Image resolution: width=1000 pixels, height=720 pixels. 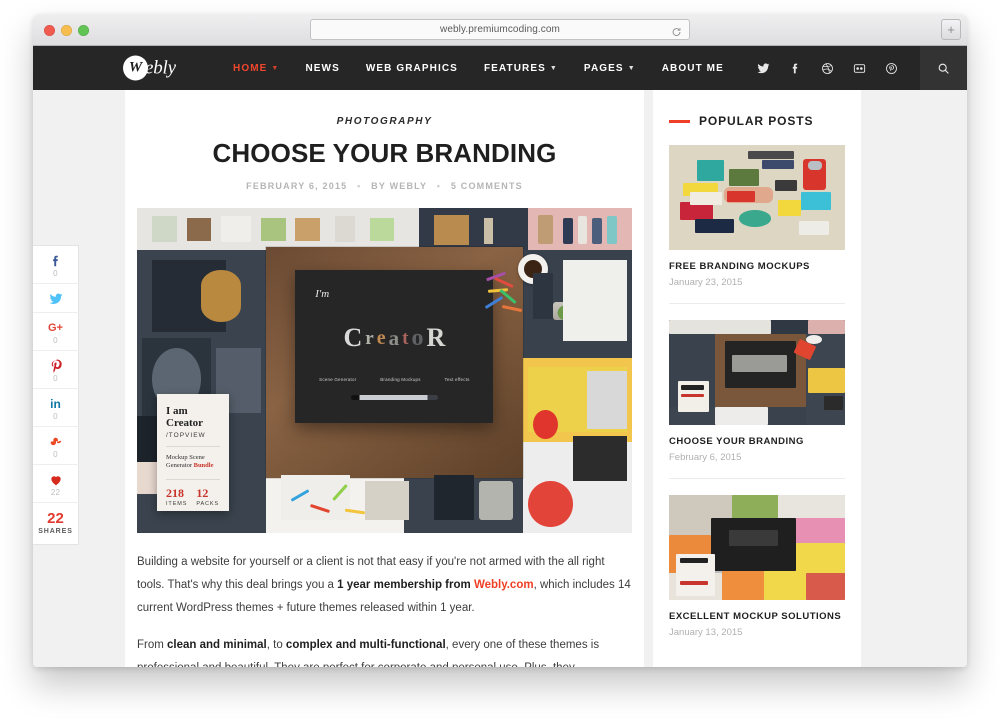 I want to click on share-twitter, so click(x=56, y=298).